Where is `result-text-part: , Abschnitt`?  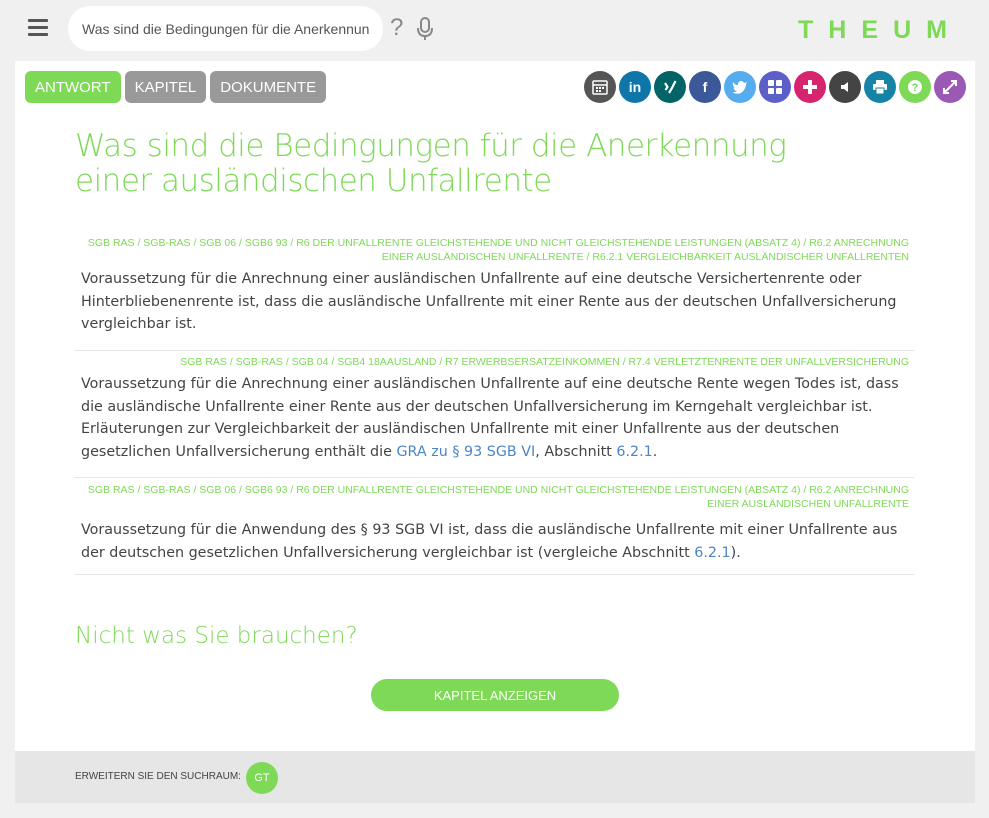 result-text-part: , Abschnitt is located at coordinates (576, 451).